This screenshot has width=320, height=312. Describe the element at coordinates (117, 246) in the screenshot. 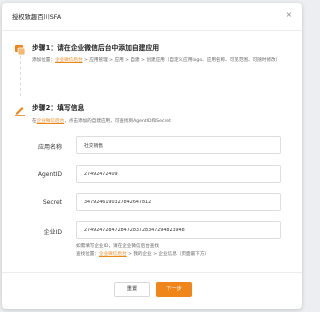

I see `corp-id-hint-line1: 如需填写企业ID，请在企业微信后台查找` at that location.